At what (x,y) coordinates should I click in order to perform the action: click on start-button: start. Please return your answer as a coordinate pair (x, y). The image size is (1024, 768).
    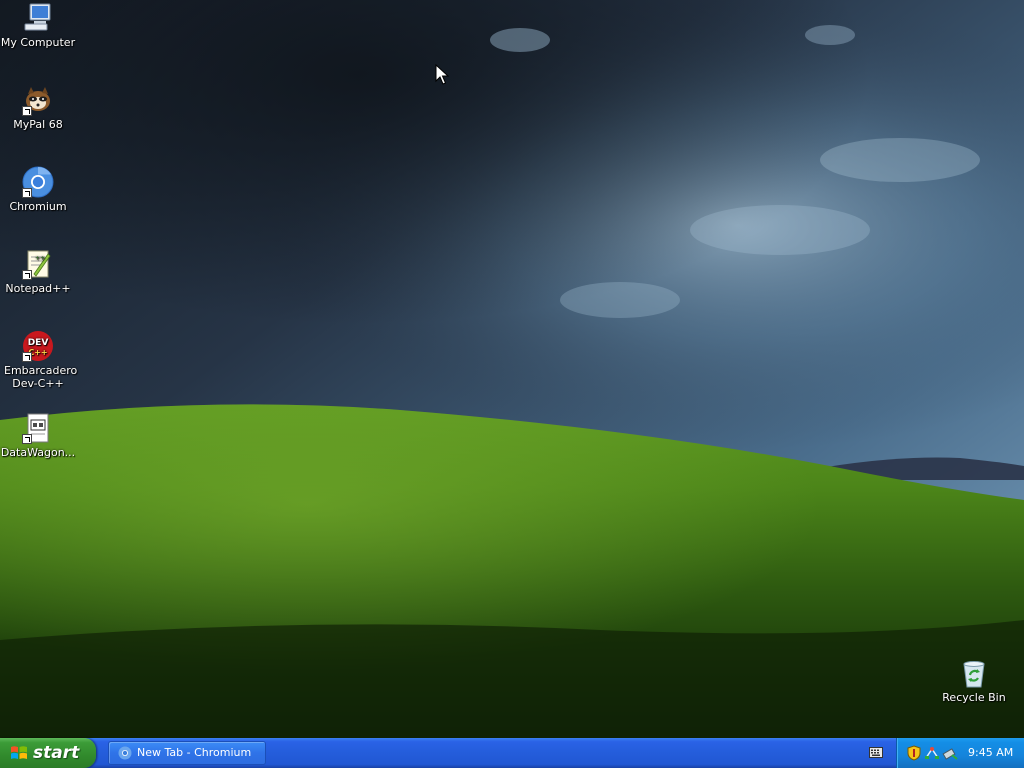
    Looking at the image, I should click on (48, 753).